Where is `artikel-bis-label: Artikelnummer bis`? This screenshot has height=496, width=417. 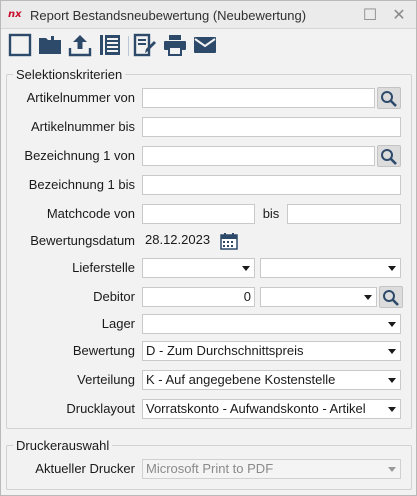 artikel-bis-label: Artikelnummer bis is located at coordinates (82, 126).